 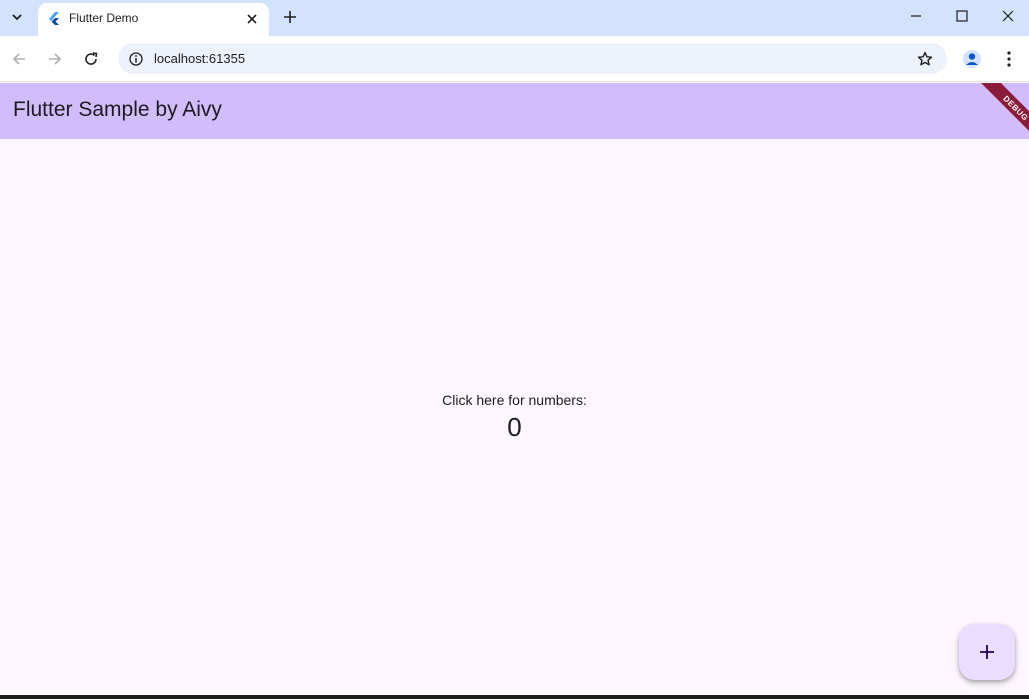 I want to click on address-bar: localhost:61355, so click(x=532, y=58).